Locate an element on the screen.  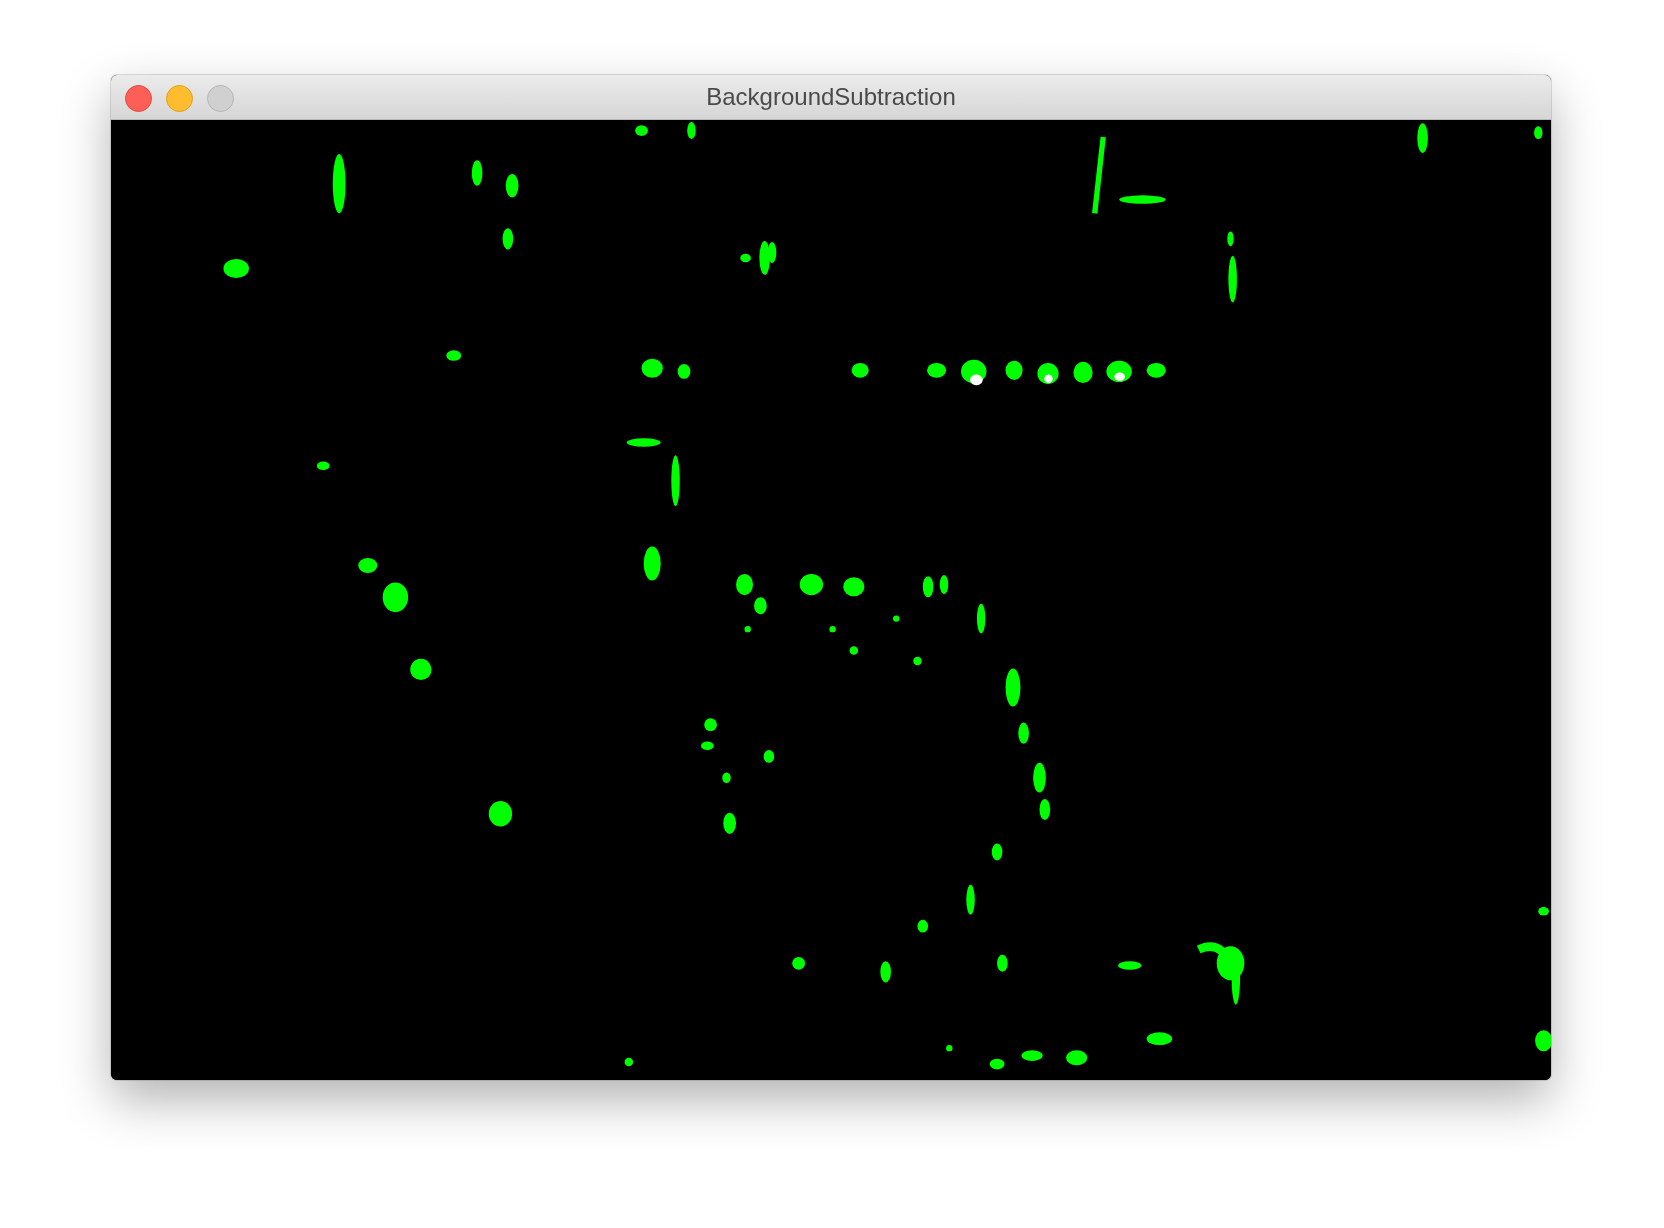
close-button is located at coordinates (138, 98).